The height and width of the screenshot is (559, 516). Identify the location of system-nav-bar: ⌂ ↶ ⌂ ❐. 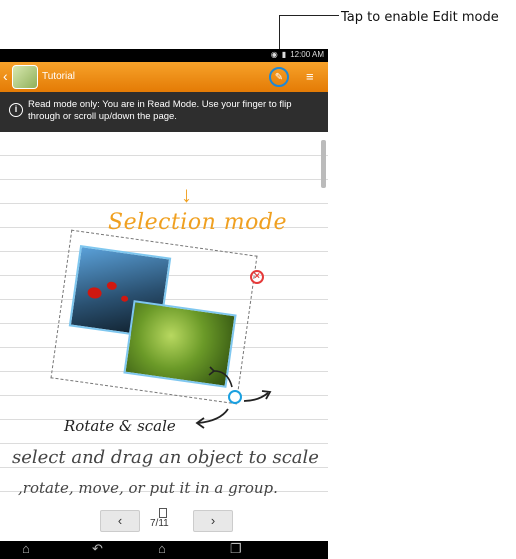
(164, 550).